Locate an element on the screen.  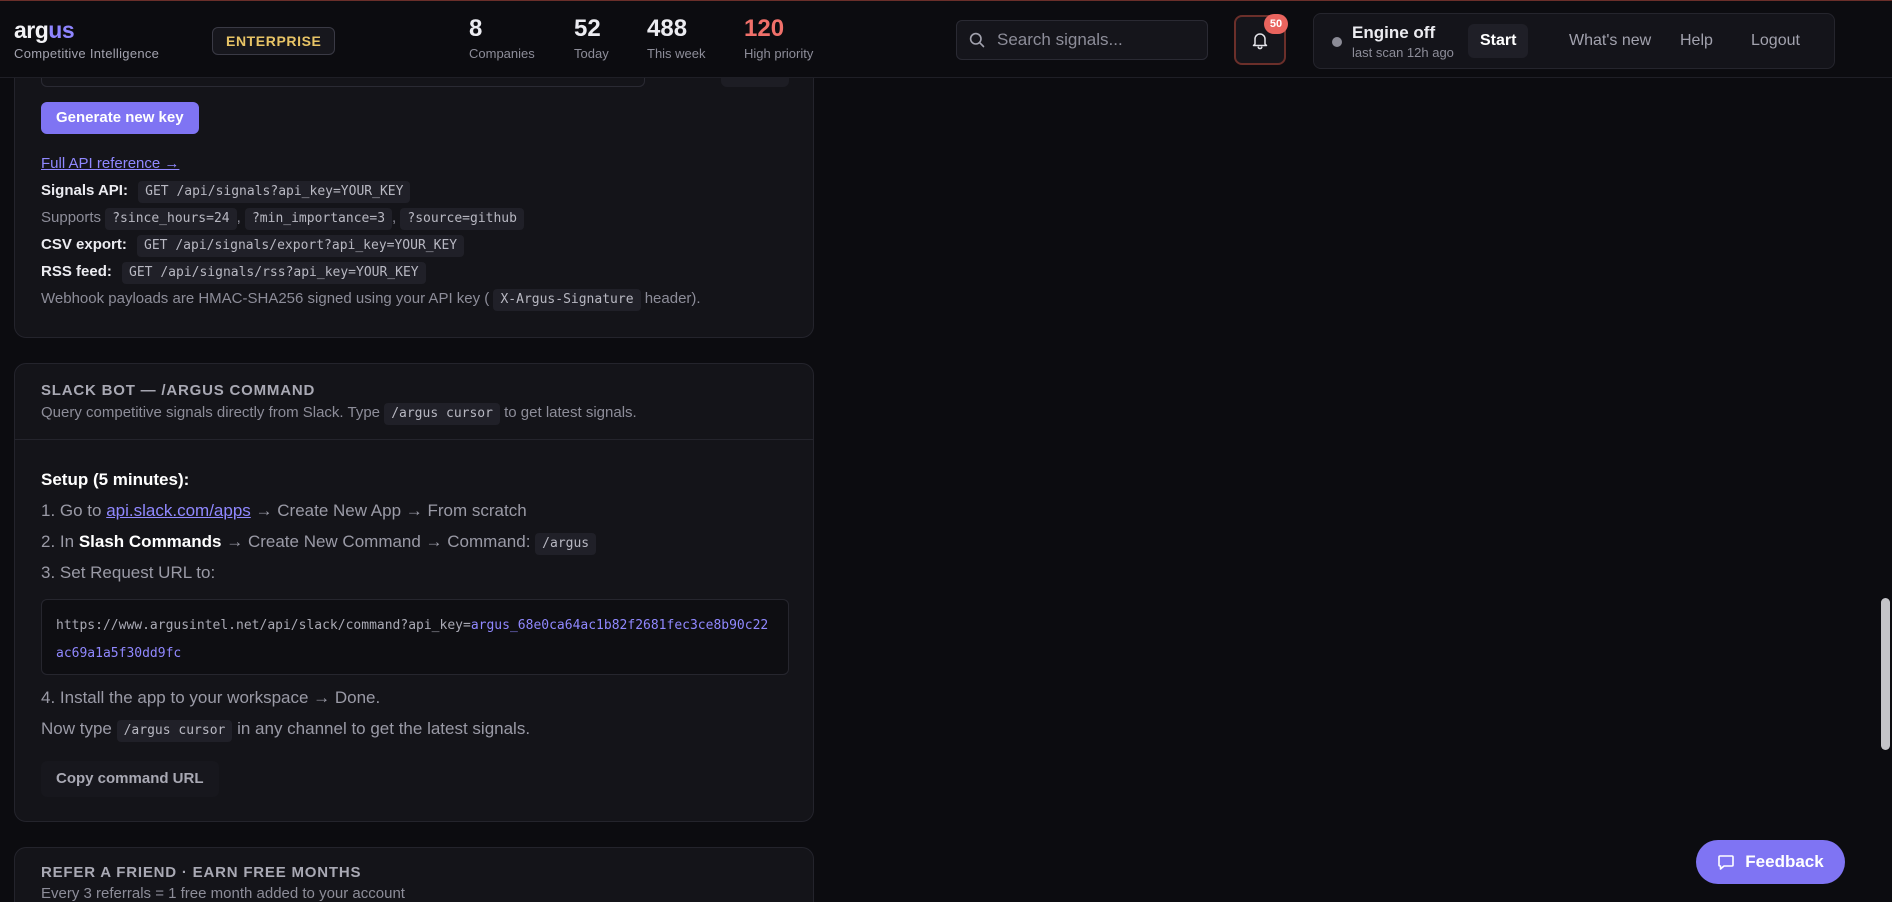
stat-this-week: 488 This week is located at coordinates (676, 38).